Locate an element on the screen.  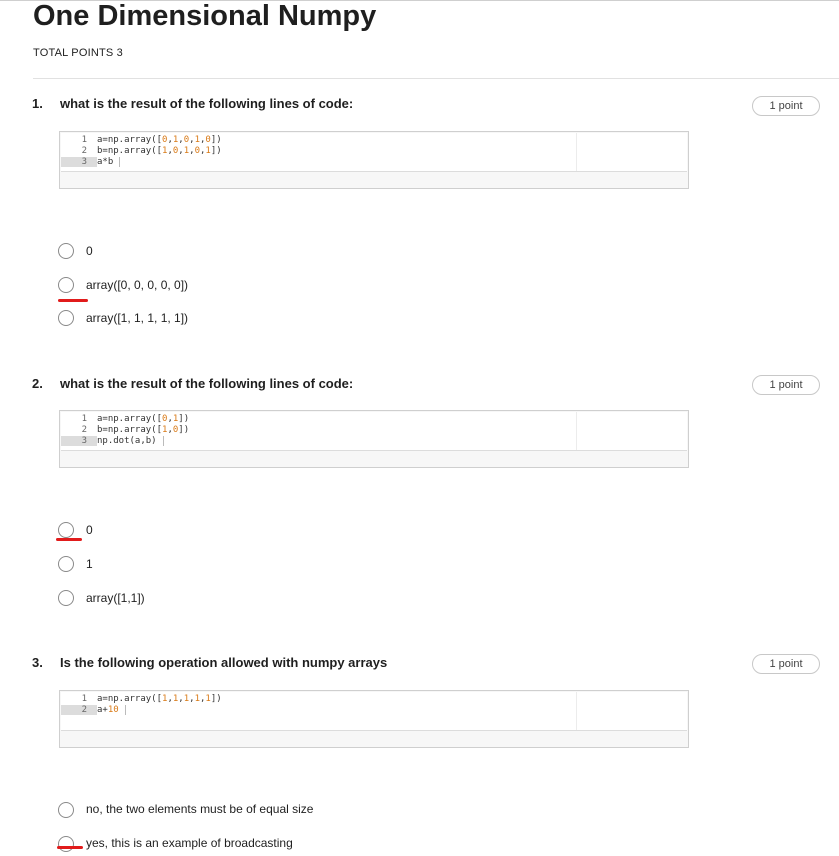
option-label: yes, this is an example of broadcasting is located at coordinates (189, 843).